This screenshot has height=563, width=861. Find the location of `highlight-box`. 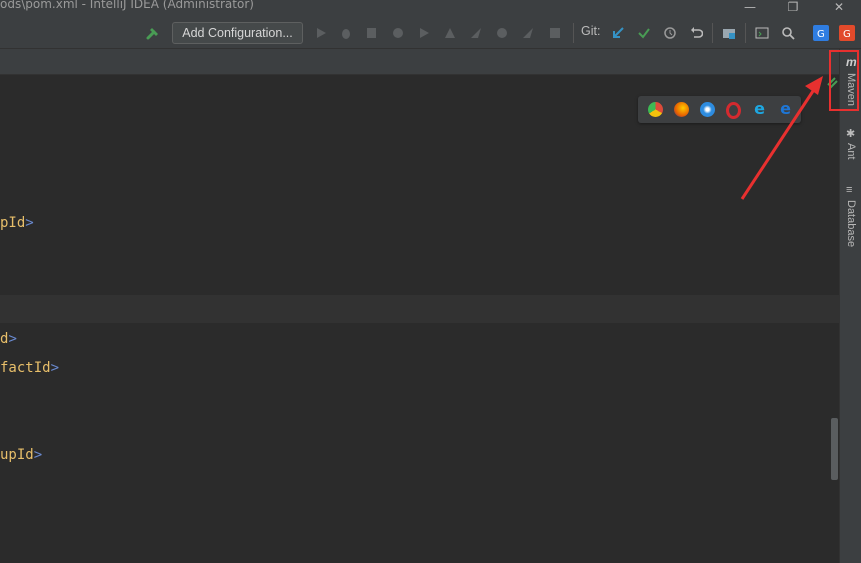

highlight-box is located at coordinates (844, 80).